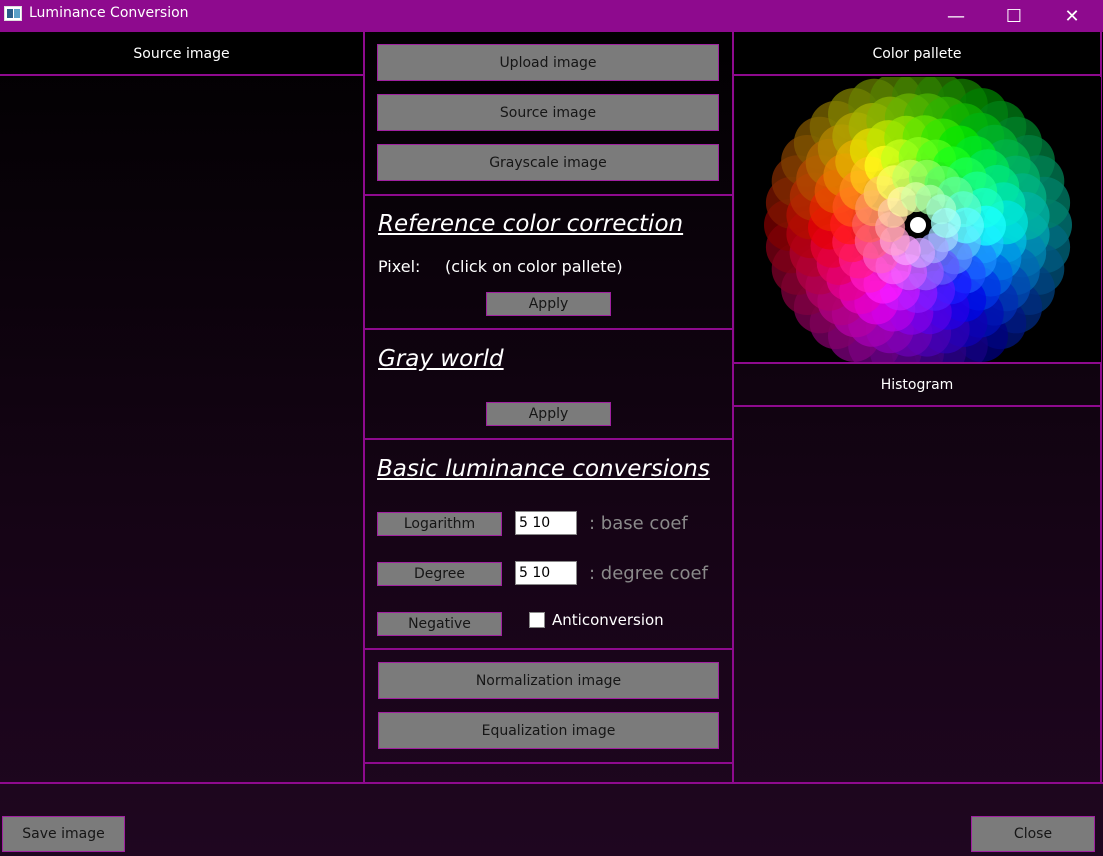 The image size is (1103, 856). I want to click on gray-world-apply-button: Apply, so click(548, 414).